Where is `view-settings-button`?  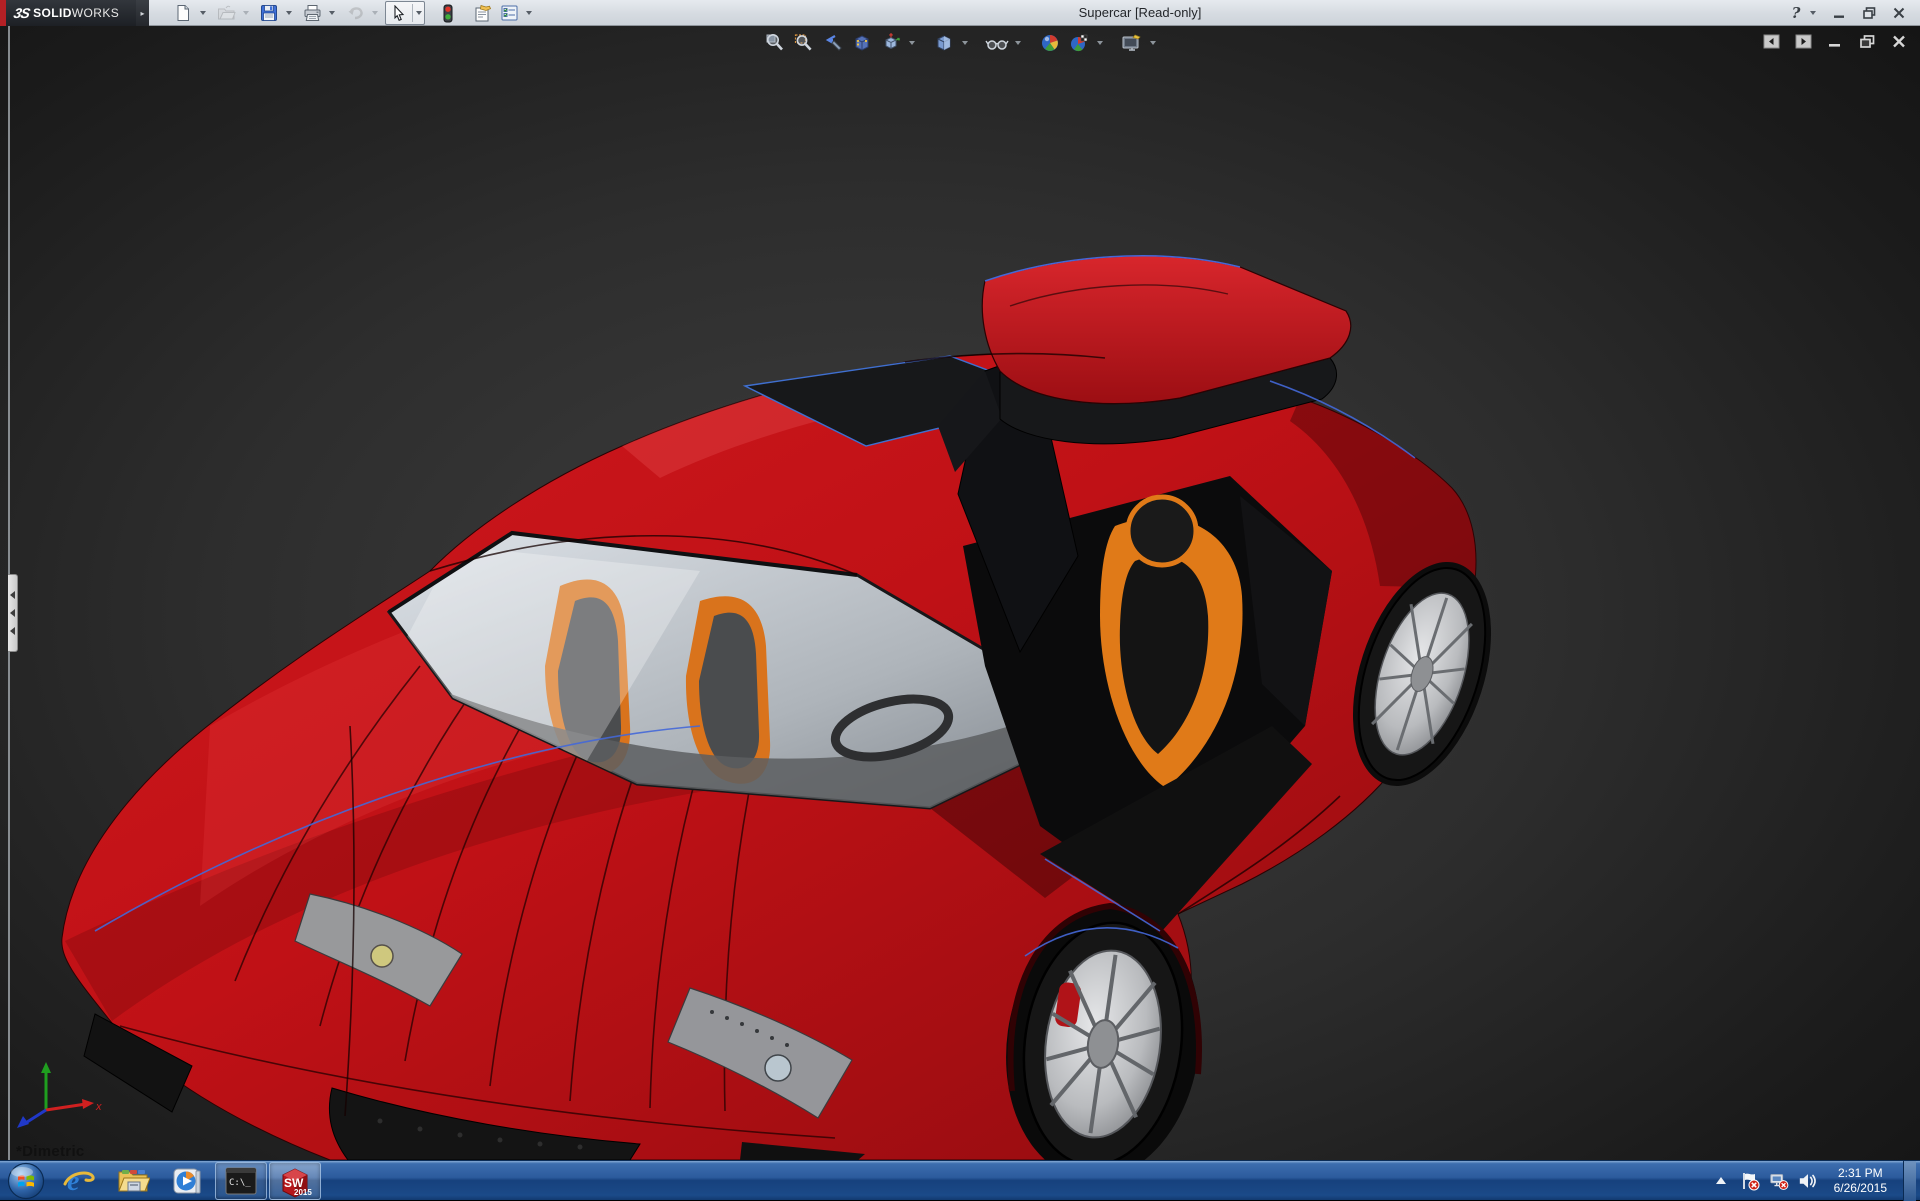
view-settings-button is located at coordinates (1132, 43).